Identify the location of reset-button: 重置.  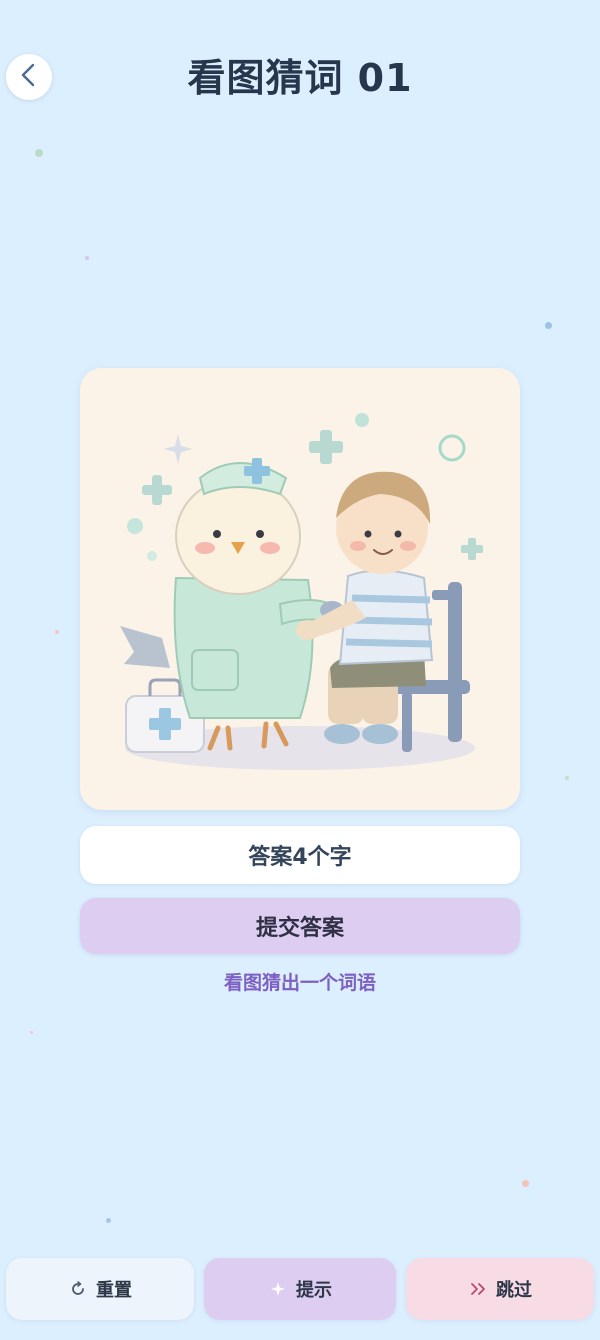
(100, 1289).